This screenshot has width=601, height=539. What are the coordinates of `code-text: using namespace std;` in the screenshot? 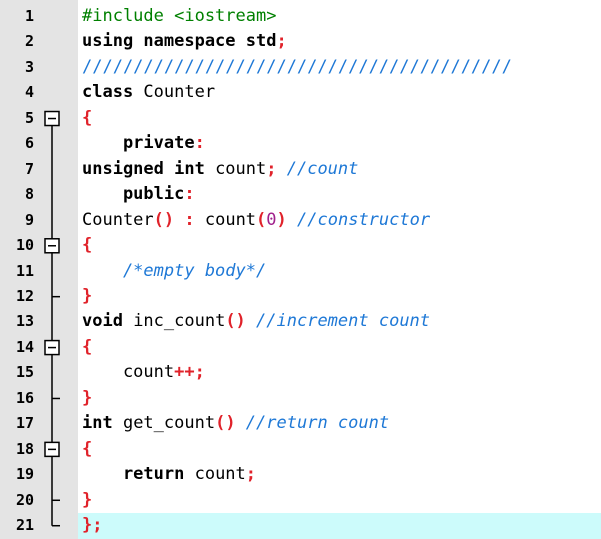 It's located at (184, 41).